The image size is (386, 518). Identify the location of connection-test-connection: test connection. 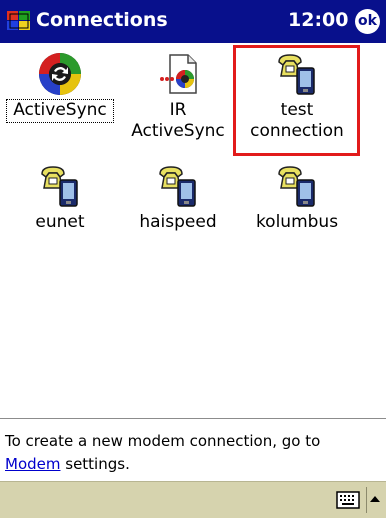
(297, 97).